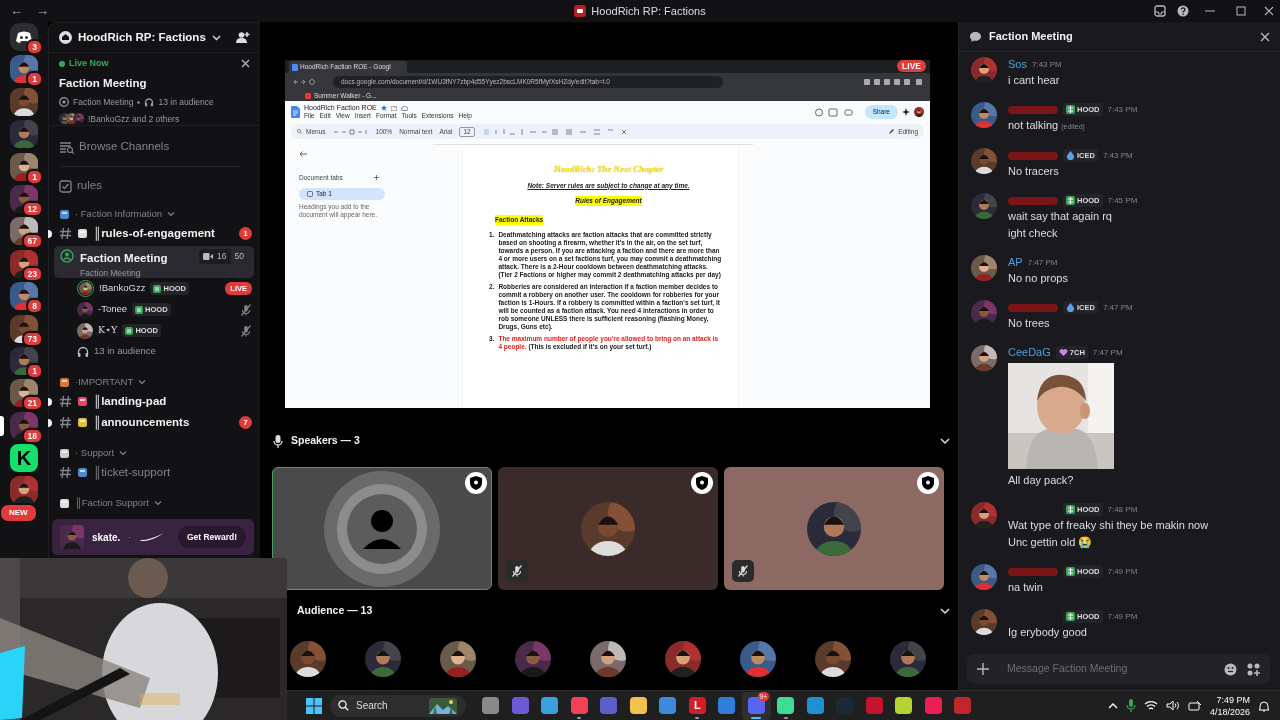 Image resolution: width=1280 pixels, height=720 pixels. What do you see at coordinates (1046, 64) in the screenshot?
I see `message-time: 7:43 PM` at bounding box center [1046, 64].